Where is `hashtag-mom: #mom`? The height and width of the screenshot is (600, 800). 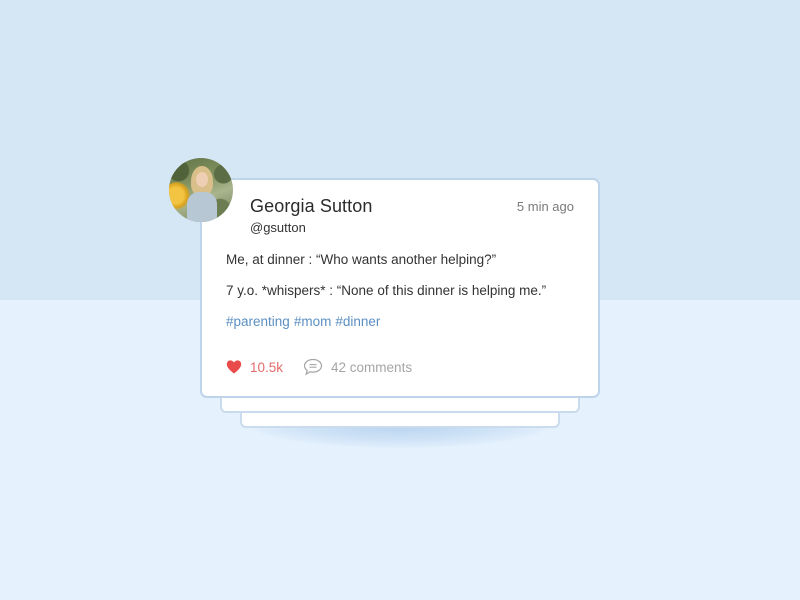 hashtag-mom: #mom is located at coordinates (313, 321).